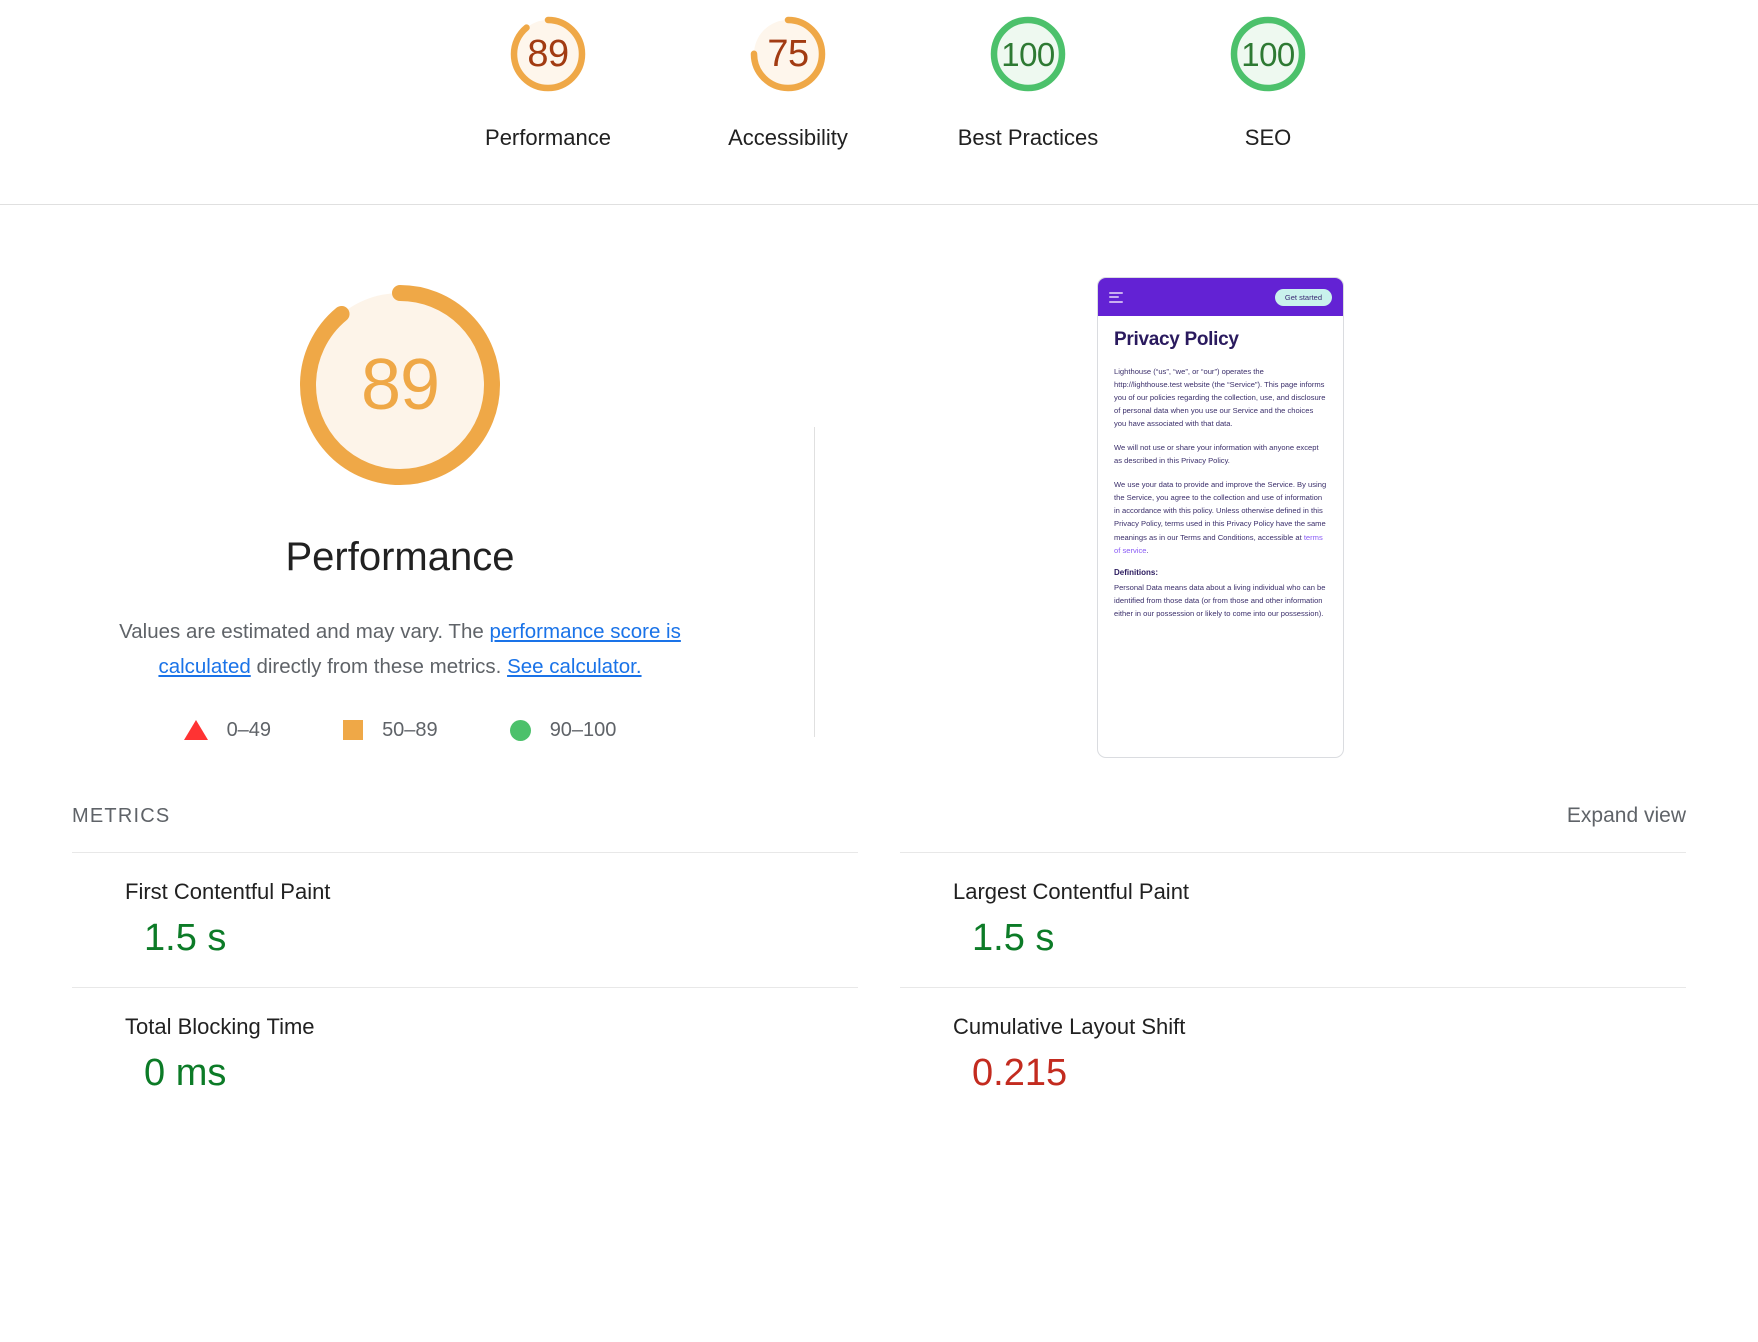 This screenshot has height=1342, width=1758. What do you see at coordinates (1020, 1072) in the screenshot?
I see `metric-value: 0.215` at bounding box center [1020, 1072].